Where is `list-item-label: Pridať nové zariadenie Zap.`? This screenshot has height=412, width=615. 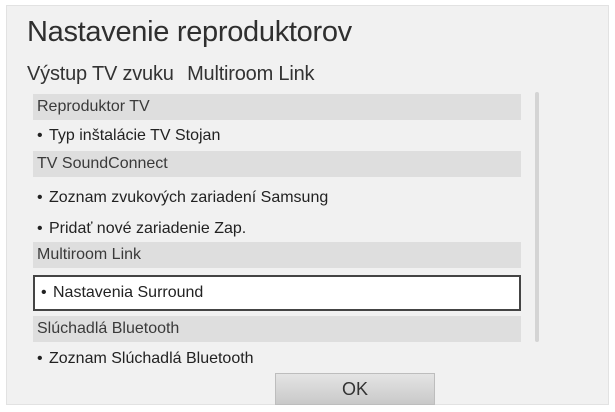 list-item-label: Pridať nové zariadenie Zap. is located at coordinates (148, 228).